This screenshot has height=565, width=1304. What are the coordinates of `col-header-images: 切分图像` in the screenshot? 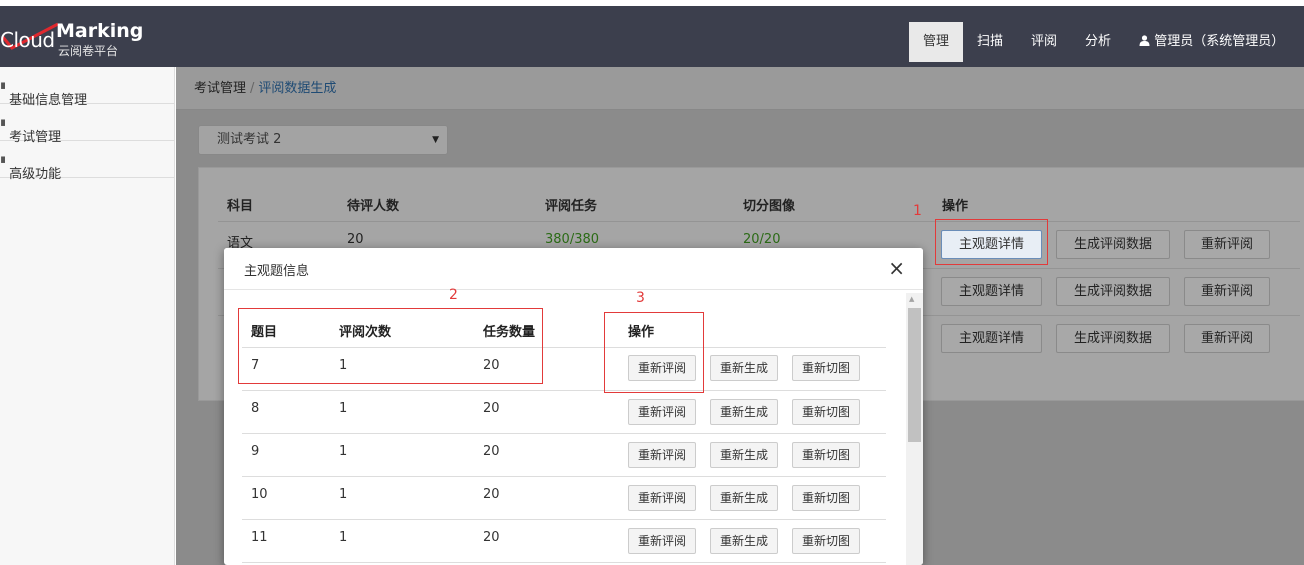 It's located at (769, 206).